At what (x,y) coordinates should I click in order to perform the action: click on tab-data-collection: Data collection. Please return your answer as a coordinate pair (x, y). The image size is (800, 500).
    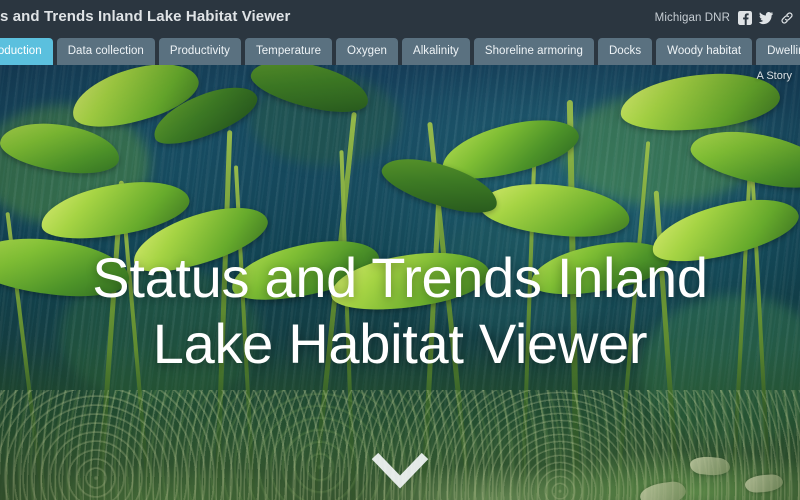
    Looking at the image, I should click on (105, 51).